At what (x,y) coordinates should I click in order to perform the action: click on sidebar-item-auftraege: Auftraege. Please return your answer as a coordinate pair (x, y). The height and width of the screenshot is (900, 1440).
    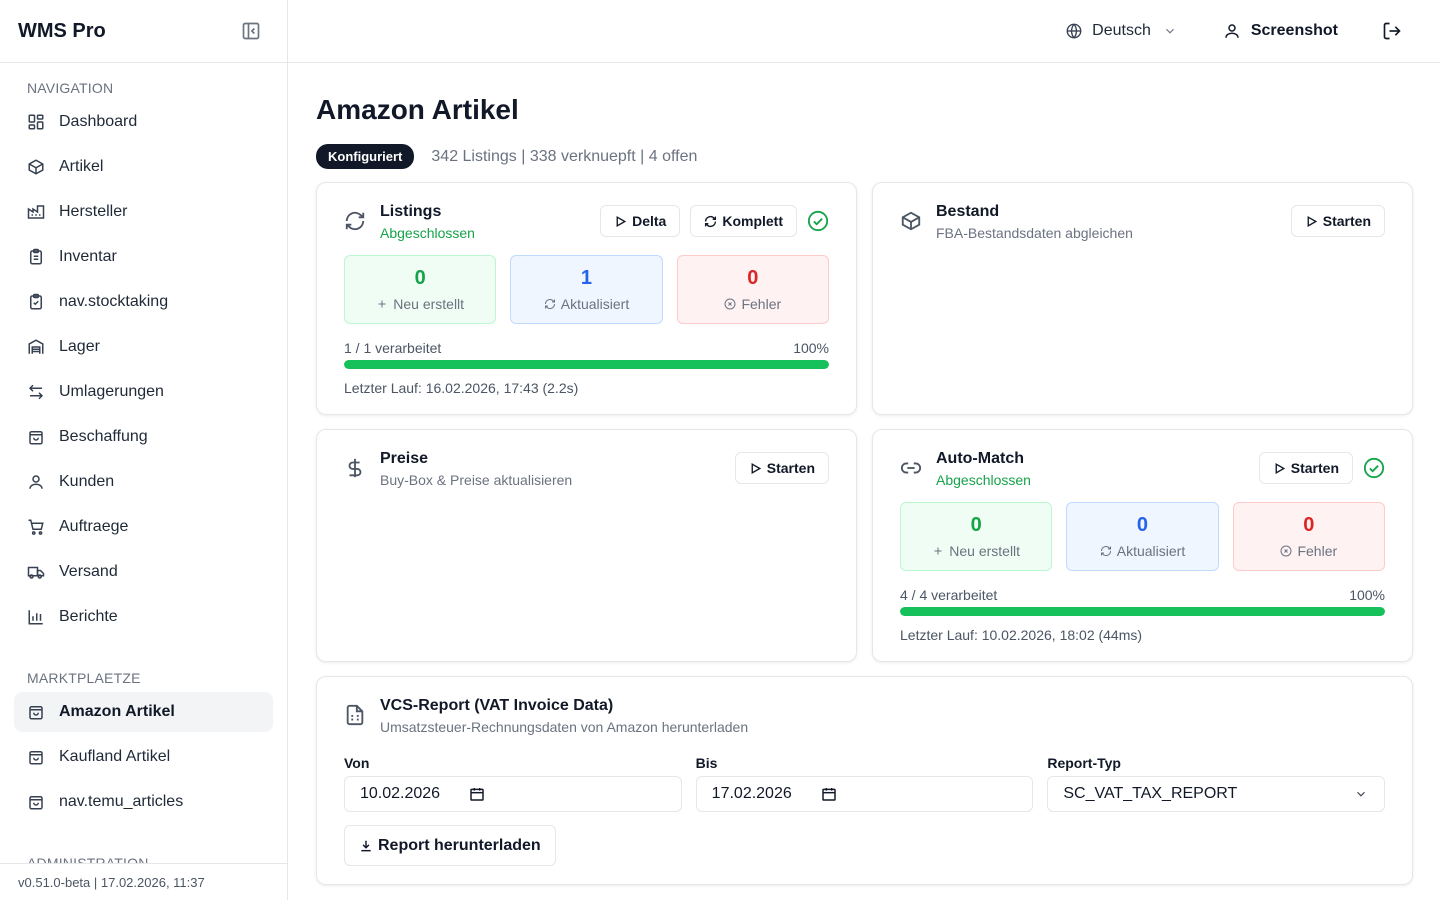
    Looking at the image, I should click on (143, 527).